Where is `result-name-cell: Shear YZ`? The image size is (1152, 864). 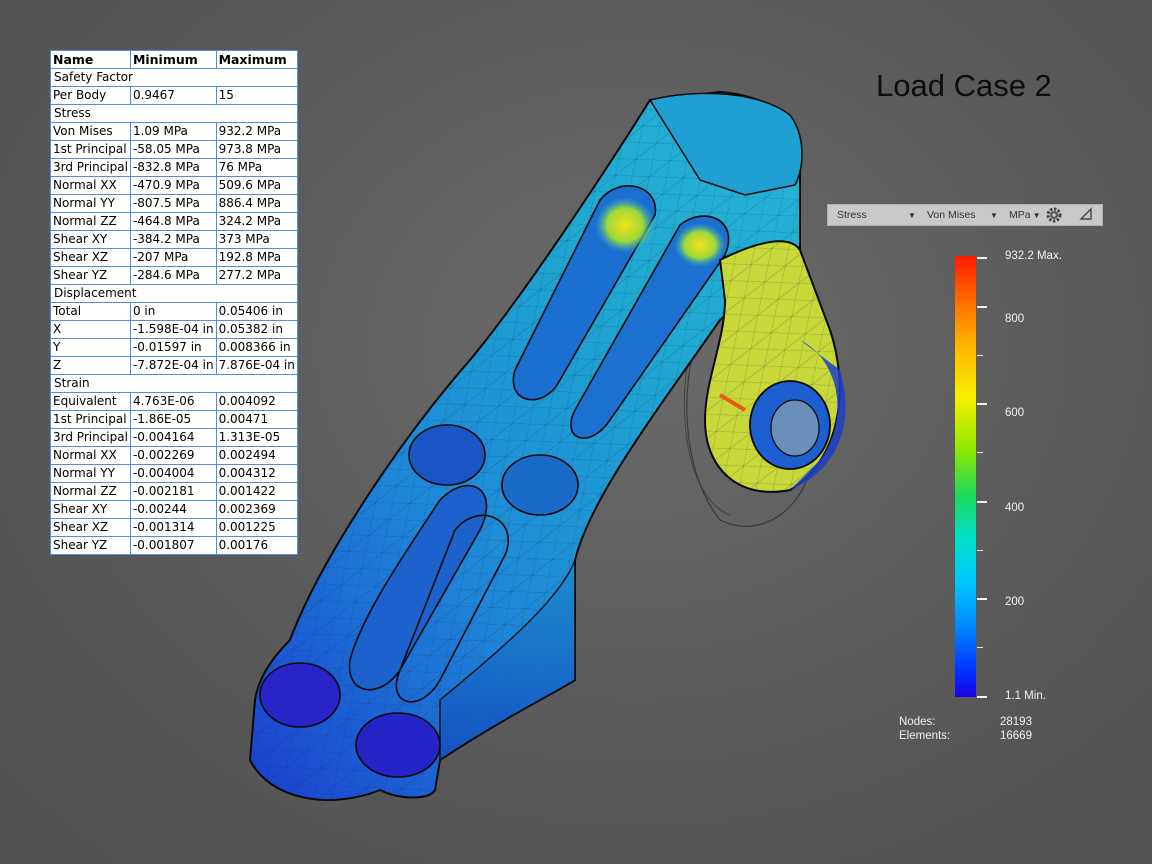 result-name-cell: Shear YZ is located at coordinates (90, 545).